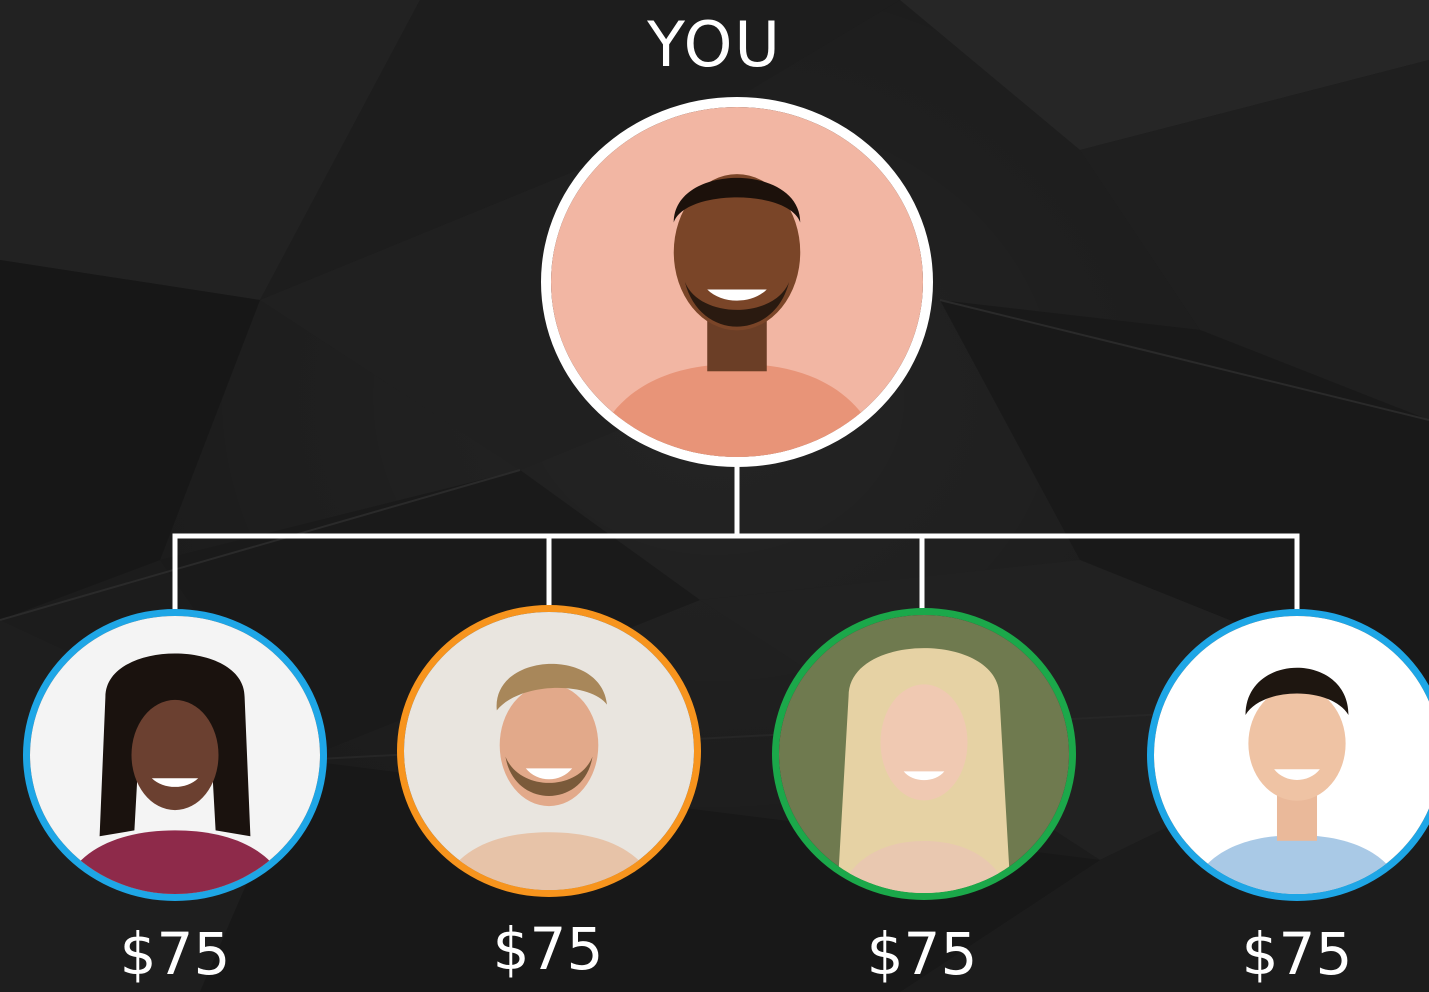  Describe the element at coordinates (1297, 954) in the screenshot. I see `child-amount-4: $75` at that location.